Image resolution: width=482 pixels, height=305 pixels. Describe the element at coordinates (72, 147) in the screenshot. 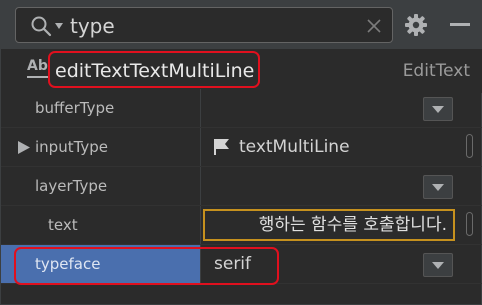

I see `property-name: inputType` at that location.